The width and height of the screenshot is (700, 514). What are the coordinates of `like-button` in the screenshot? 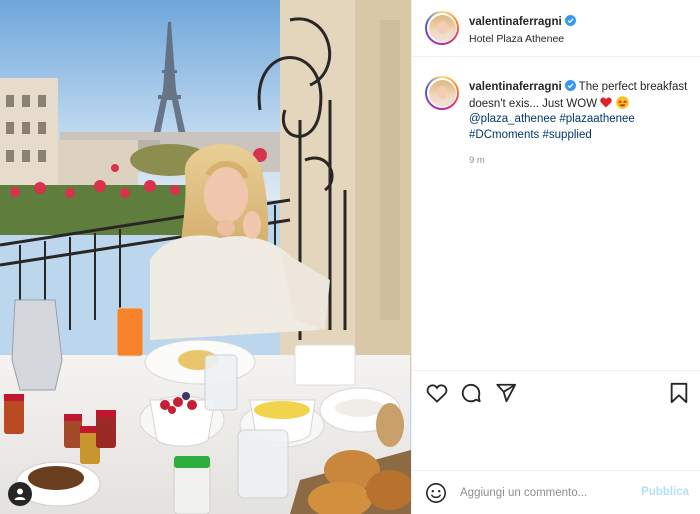 It's located at (437, 393).